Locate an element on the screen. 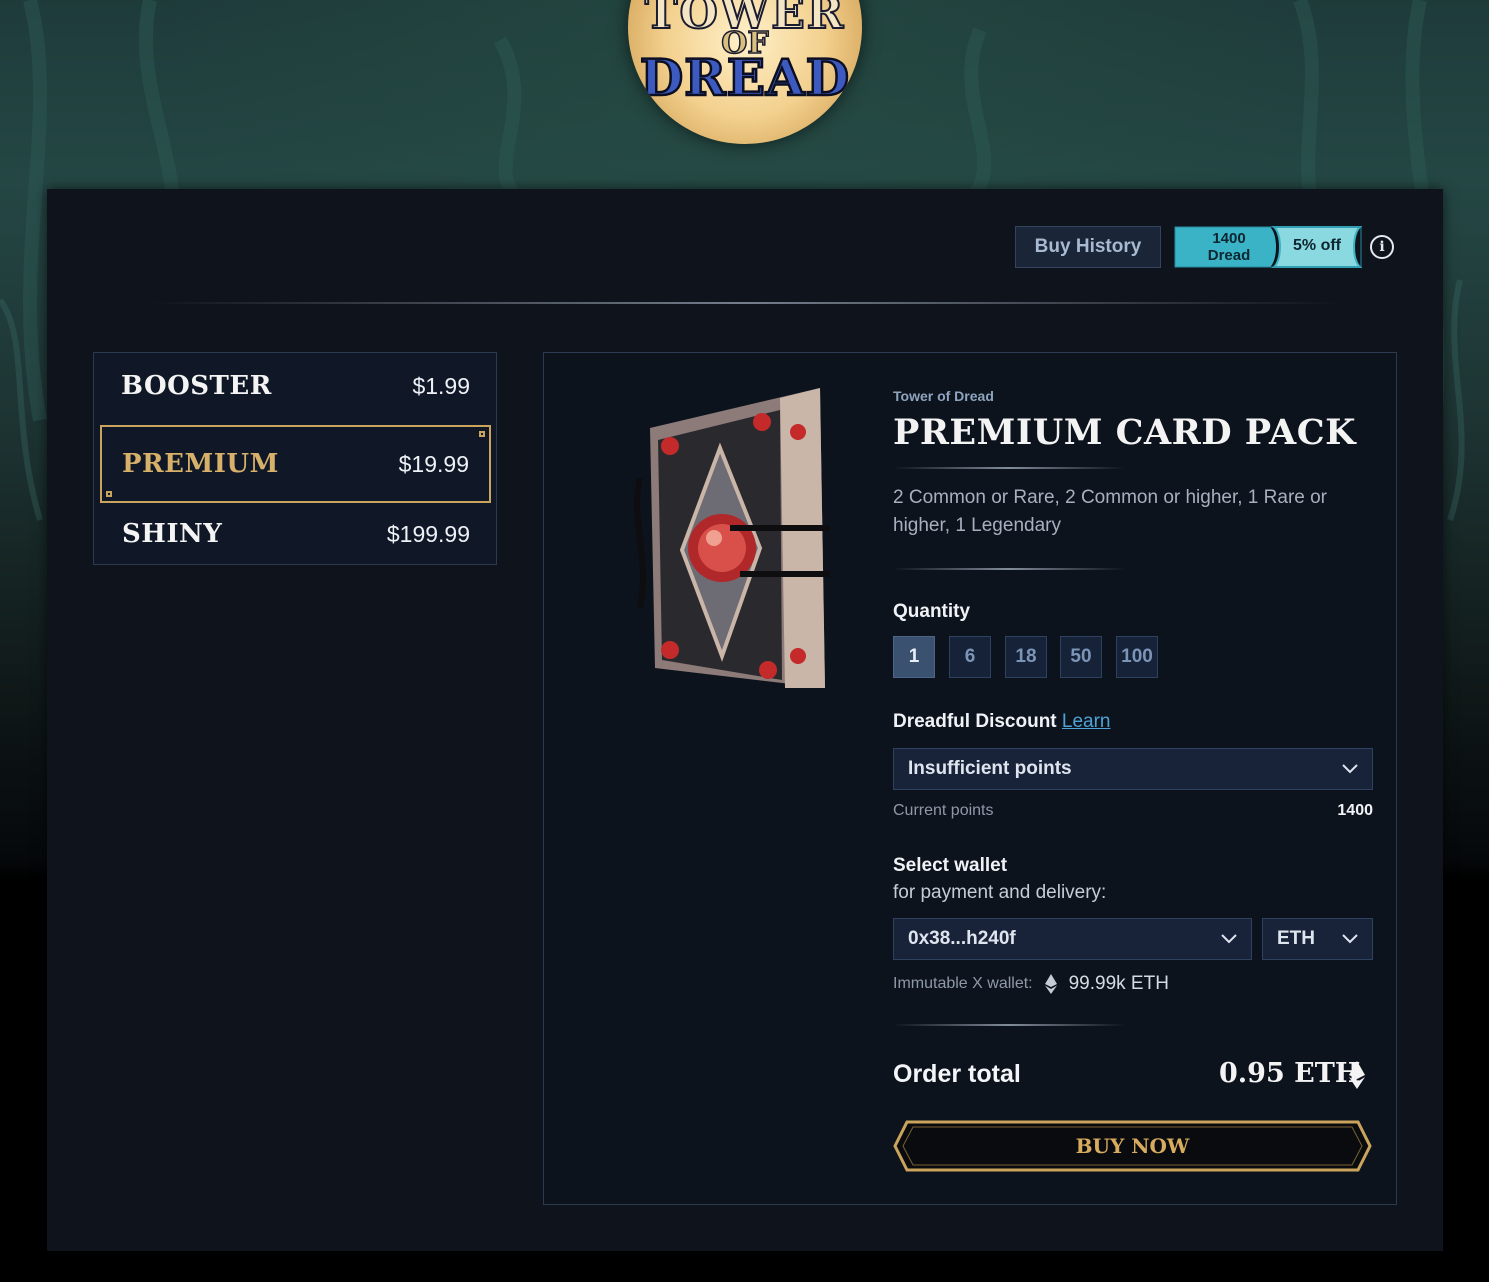 This screenshot has width=1489, height=1282. pack-price: $19.99 is located at coordinates (433, 463).